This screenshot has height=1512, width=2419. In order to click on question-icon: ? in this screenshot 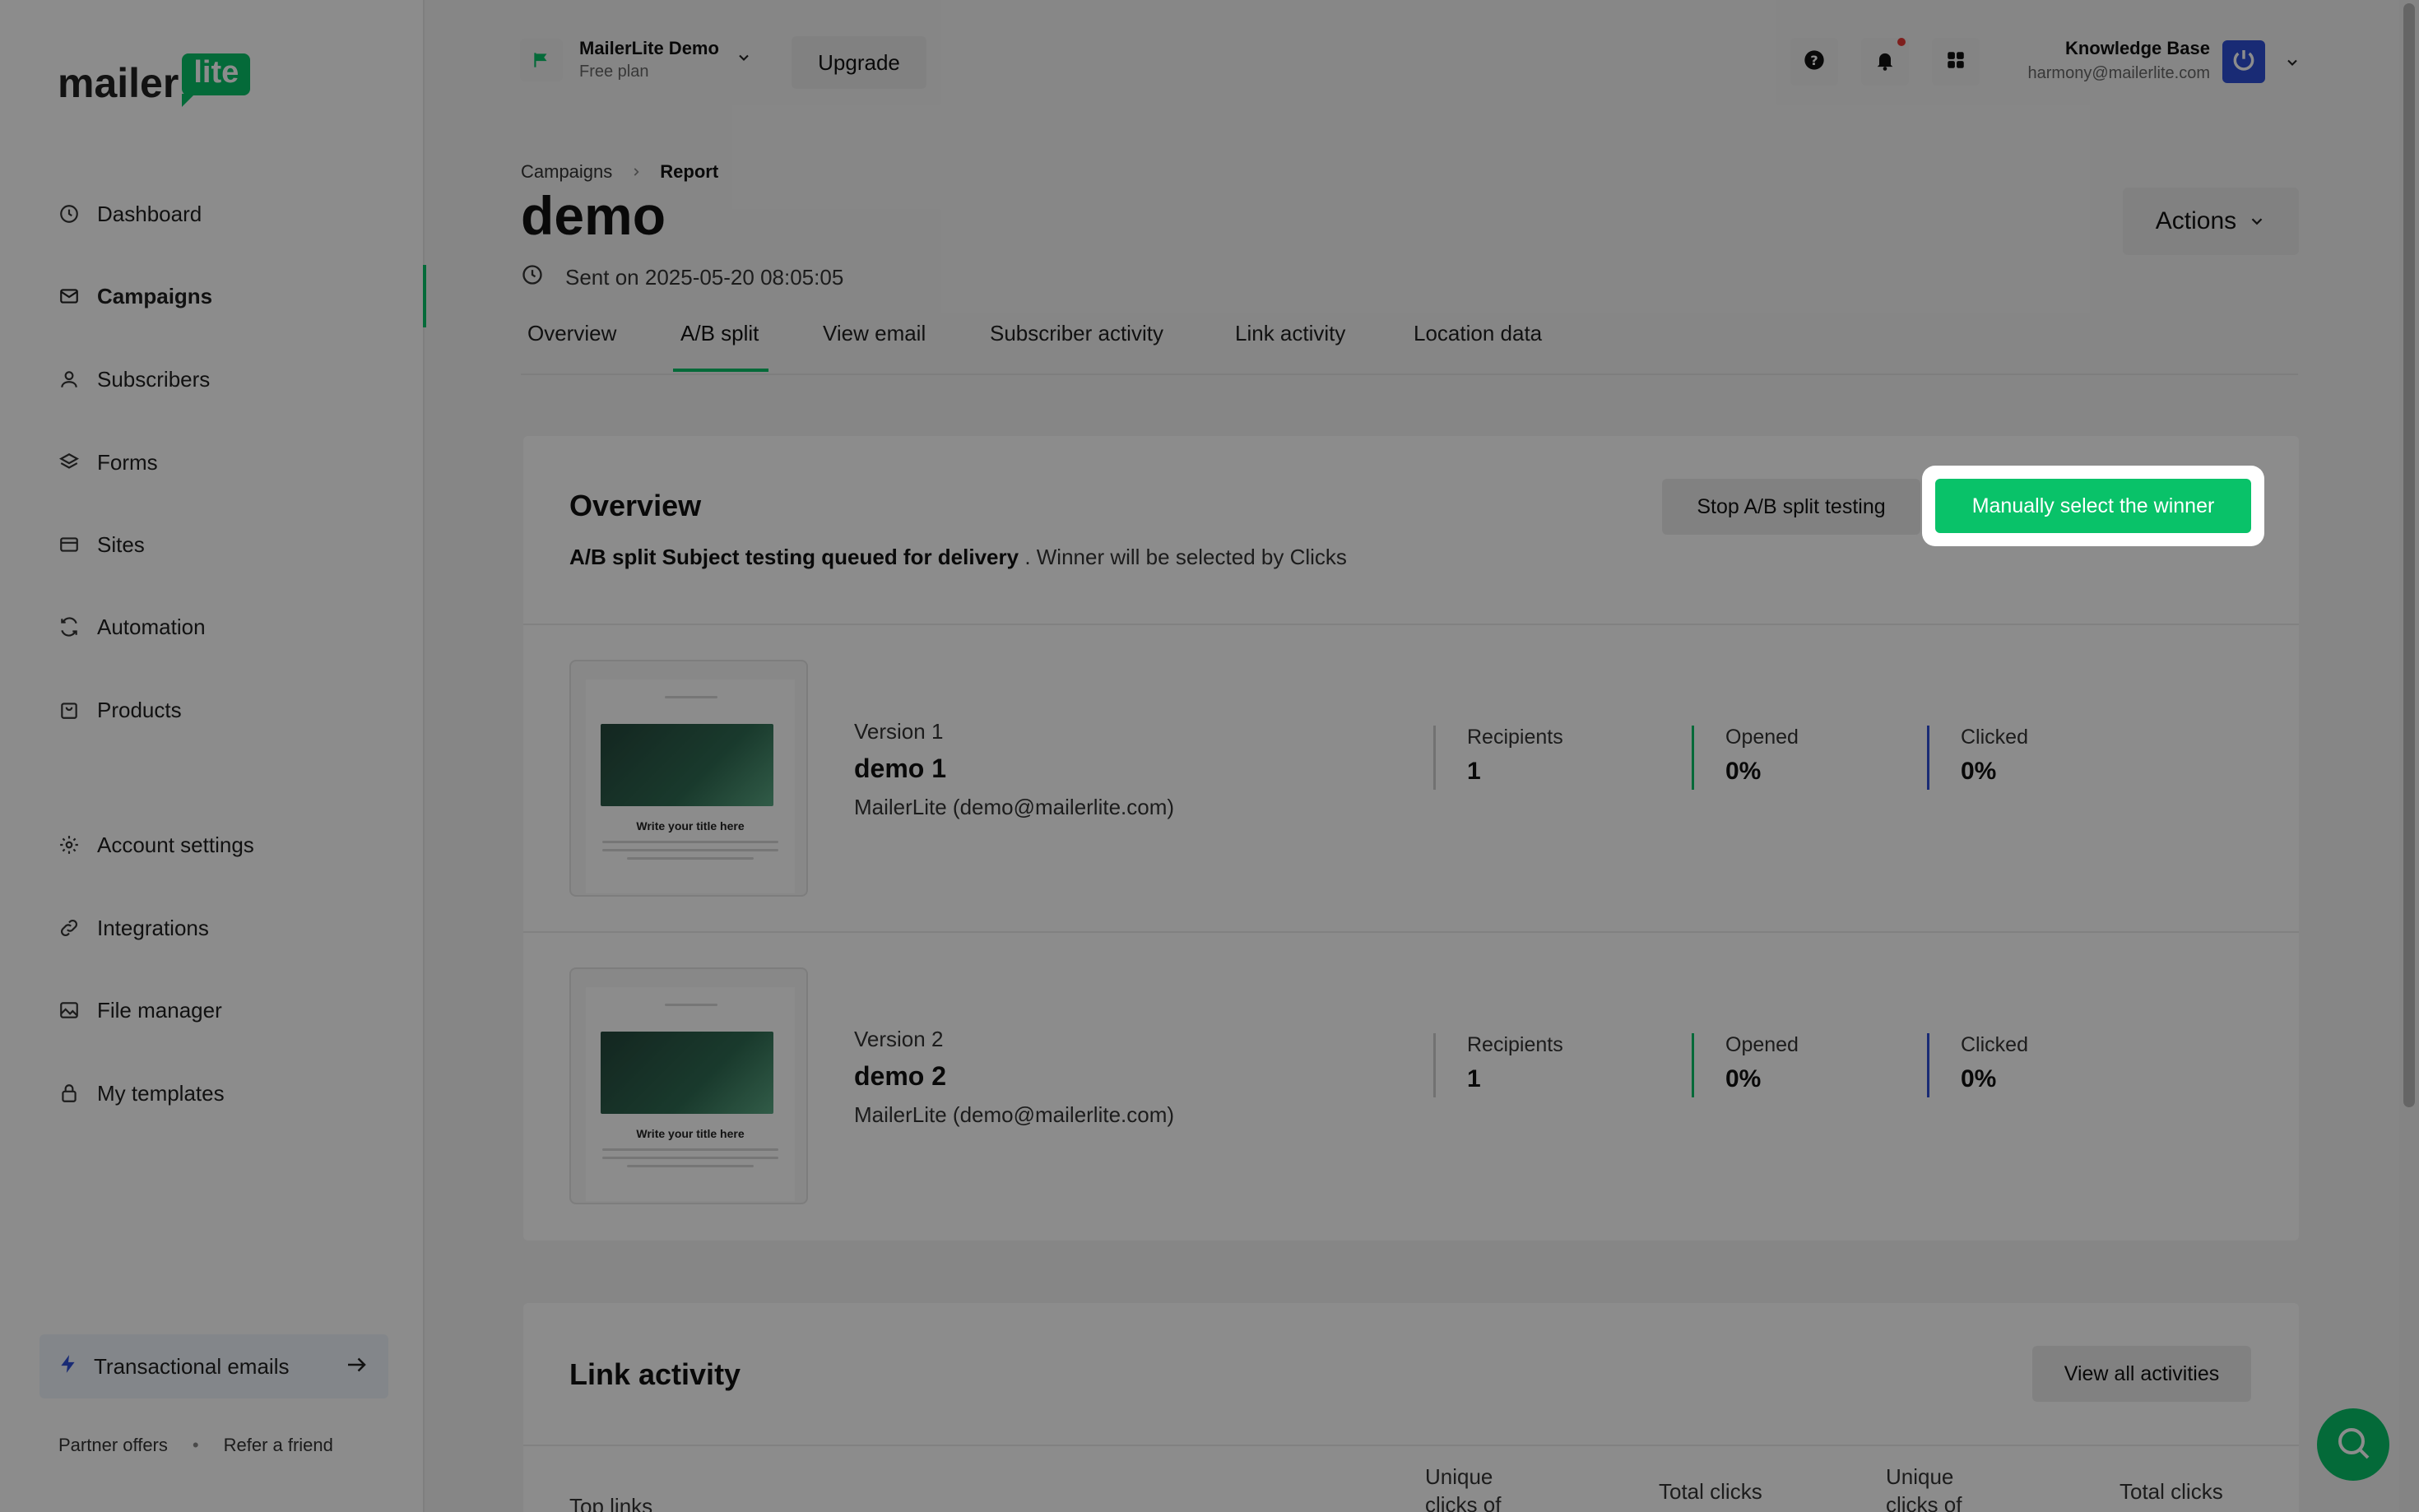, I will do `click(1814, 62)`.